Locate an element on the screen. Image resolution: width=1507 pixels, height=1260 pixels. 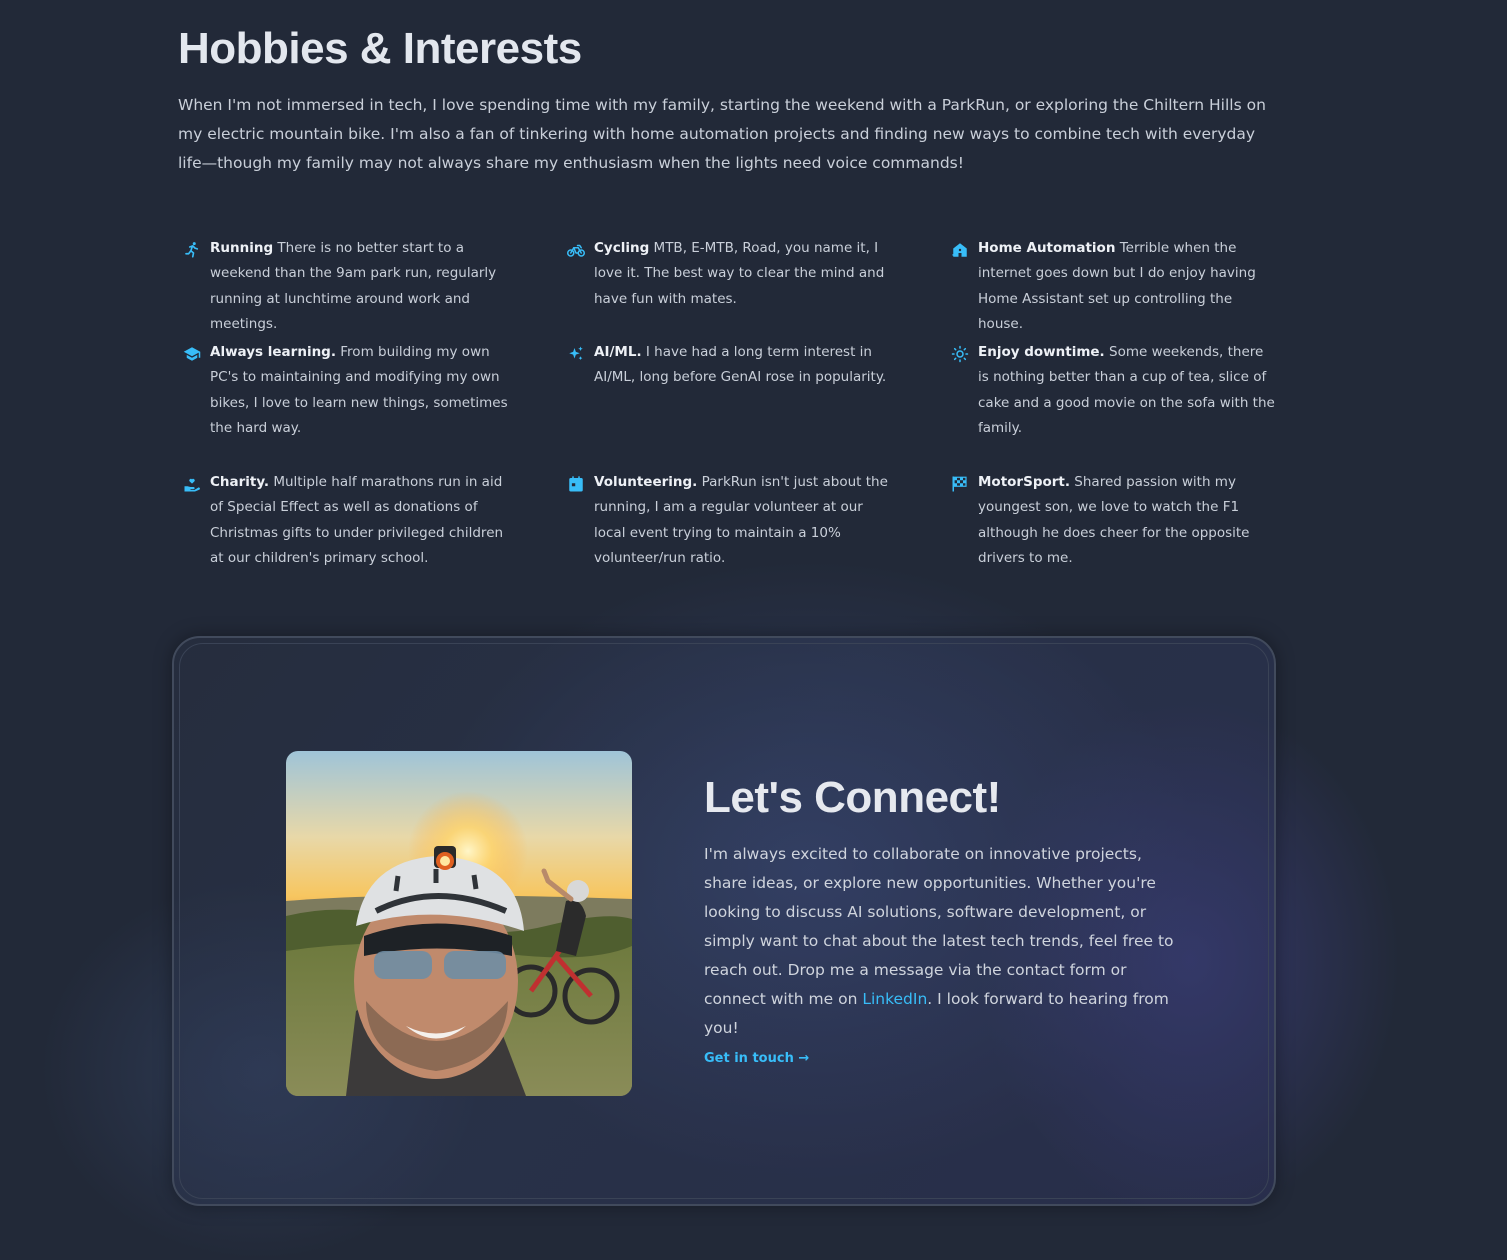
calendar-icon is located at coordinates (576, 484).